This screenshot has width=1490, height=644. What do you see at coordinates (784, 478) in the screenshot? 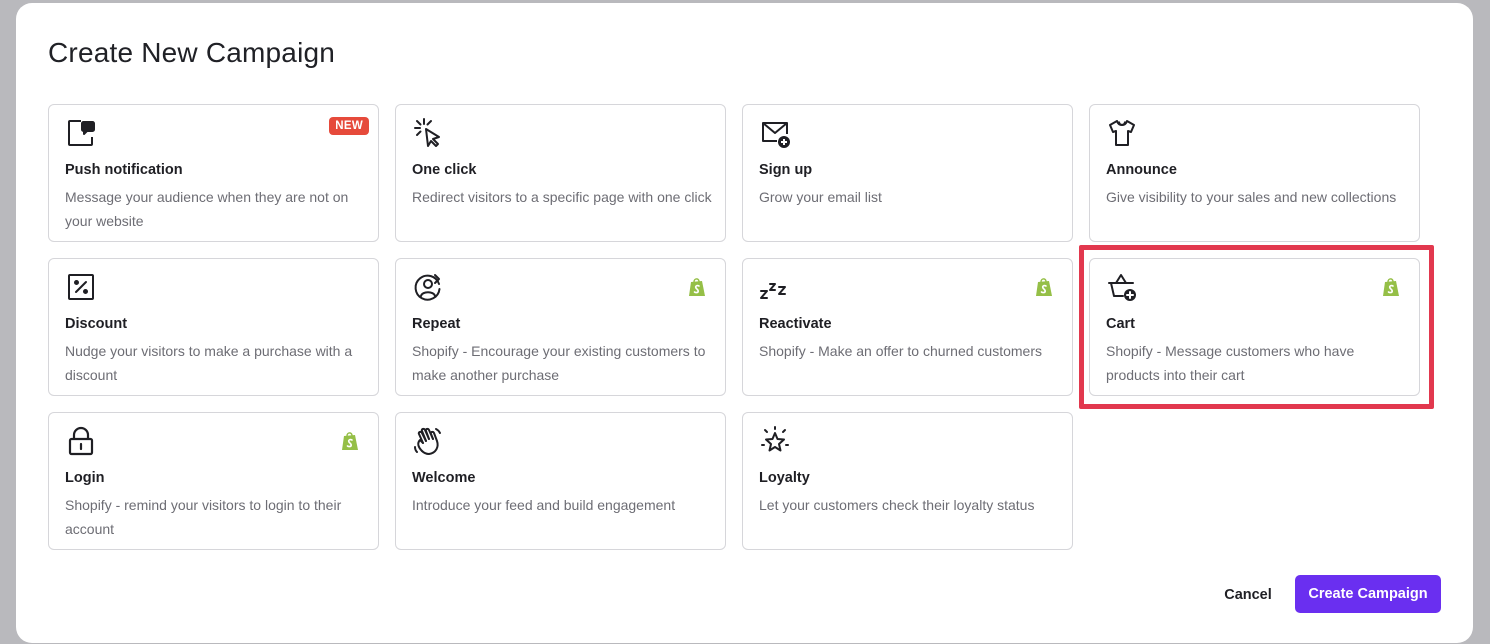
I see `card-title: Loyalty` at bounding box center [784, 478].